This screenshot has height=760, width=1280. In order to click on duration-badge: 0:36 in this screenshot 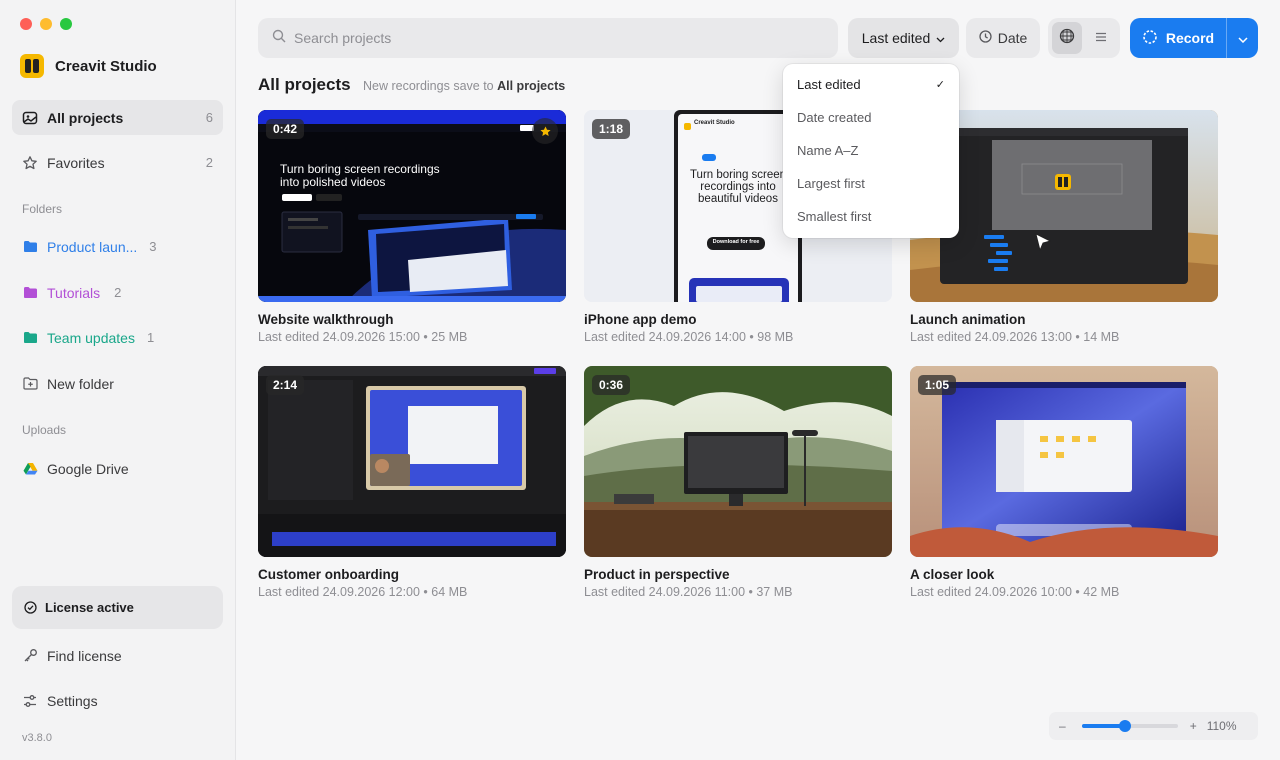, I will do `click(611, 385)`.